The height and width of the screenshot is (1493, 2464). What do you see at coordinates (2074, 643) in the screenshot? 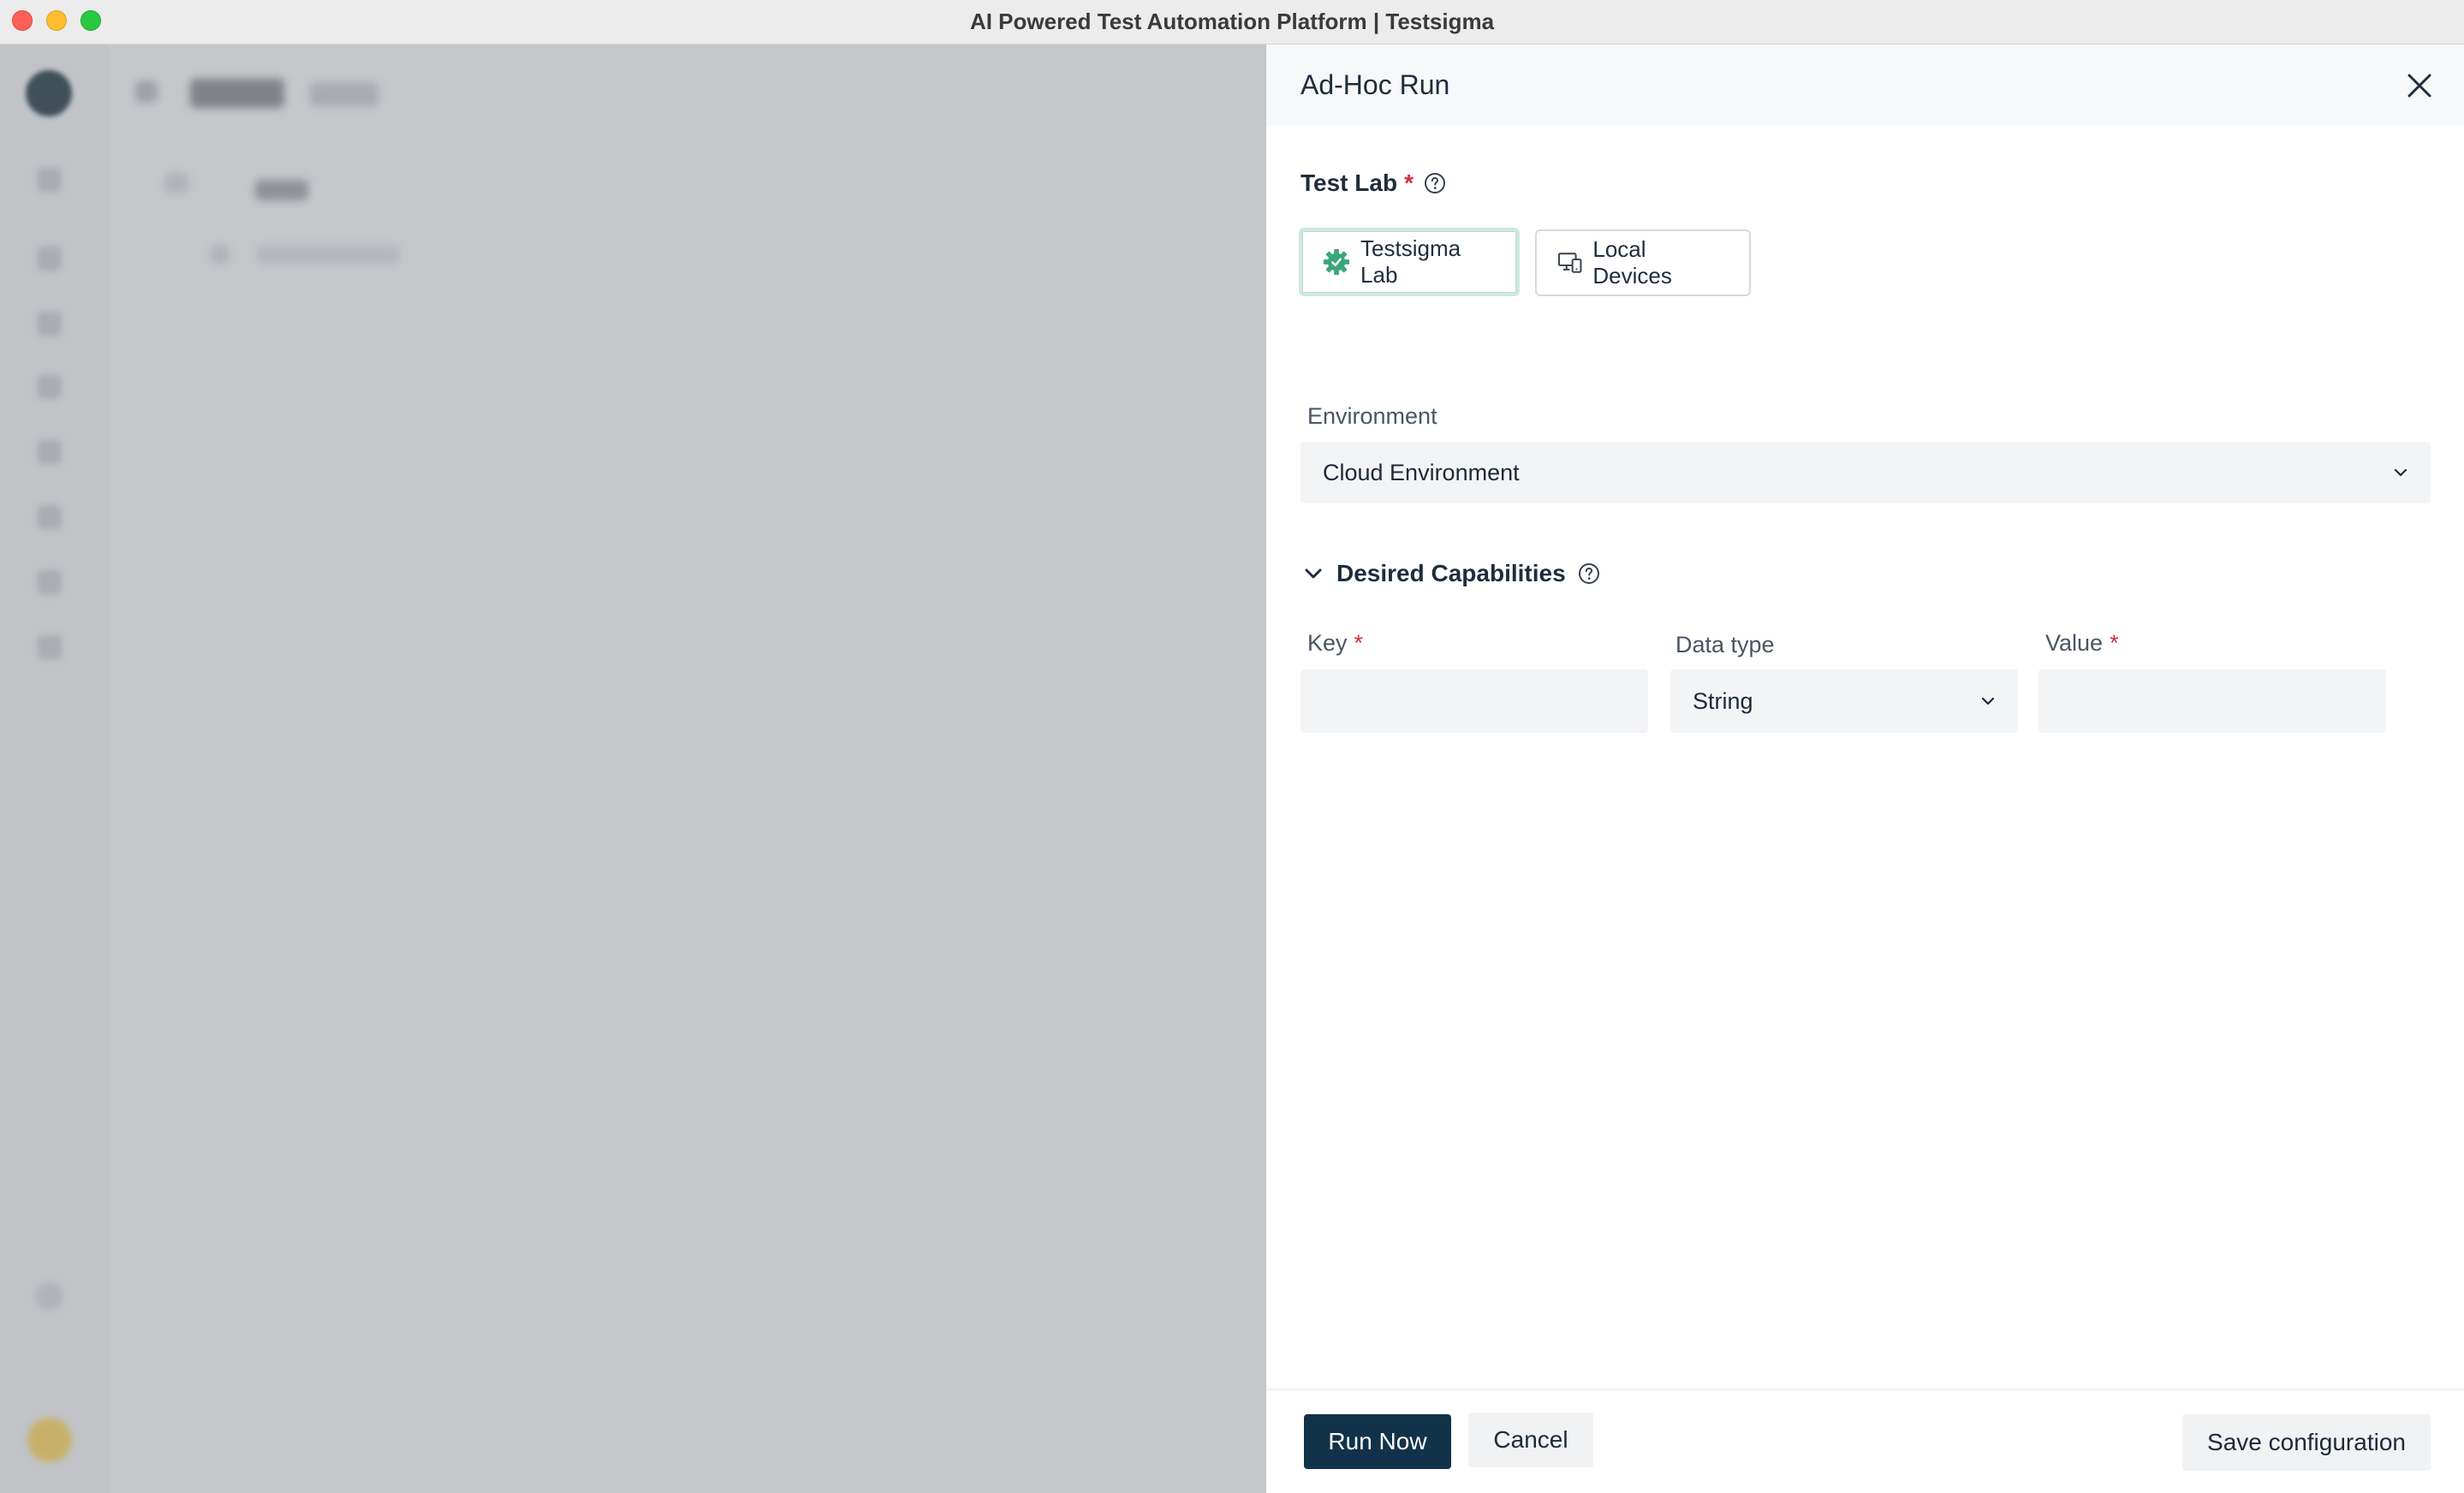
I see `value-label-text: Value` at bounding box center [2074, 643].